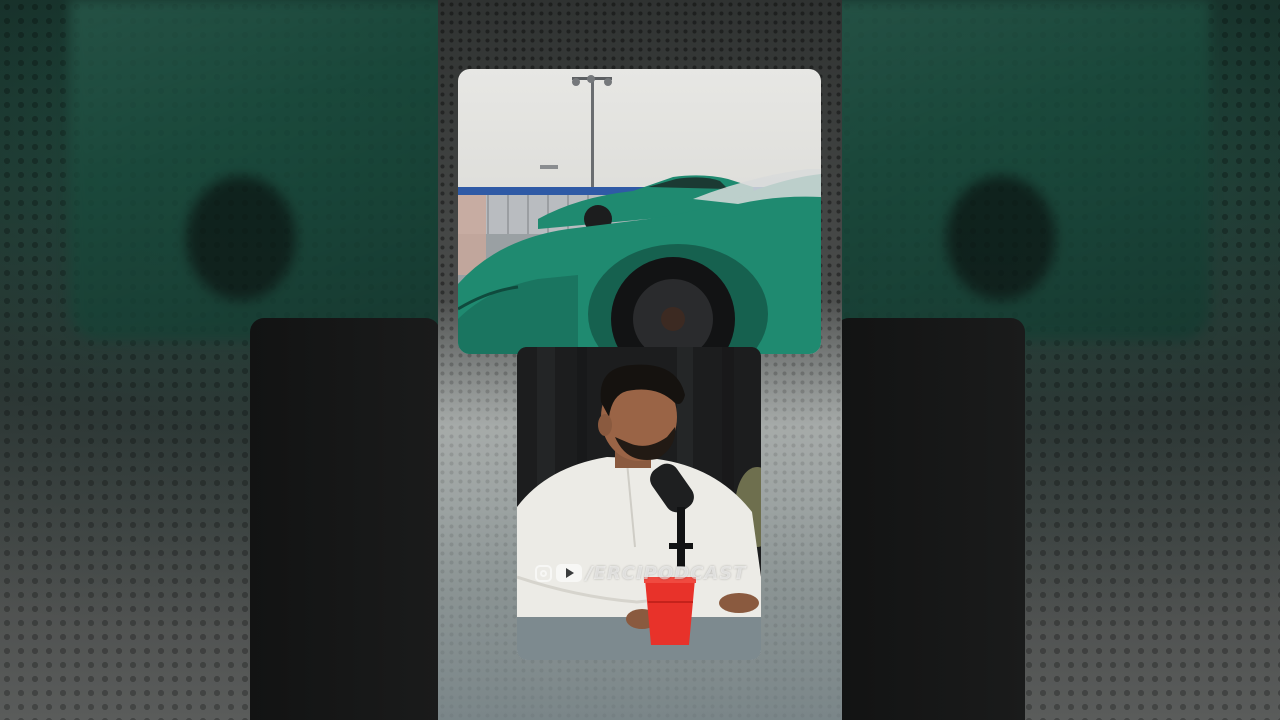 The image size is (1280, 720). Describe the element at coordinates (739, 603) in the screenshot. I see `host-hand-right` at that location.